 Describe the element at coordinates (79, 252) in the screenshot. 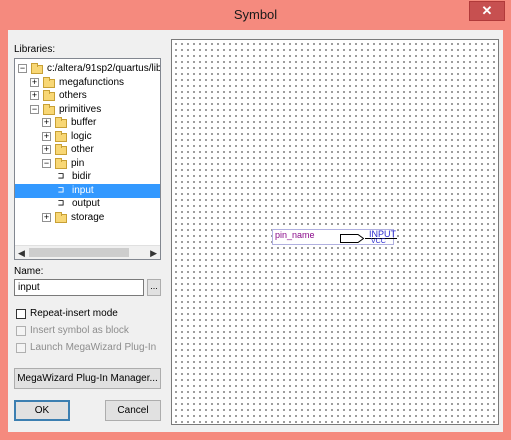

I see `scrollbar-thumb` at that location.